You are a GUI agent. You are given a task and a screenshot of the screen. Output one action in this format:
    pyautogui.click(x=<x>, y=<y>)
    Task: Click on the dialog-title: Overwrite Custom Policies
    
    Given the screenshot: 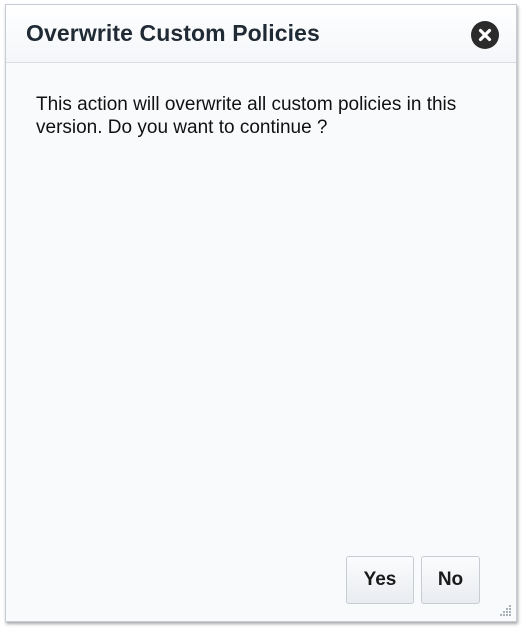 What is the action you would take?
    pyautogui.click(x=173, y=33)
    